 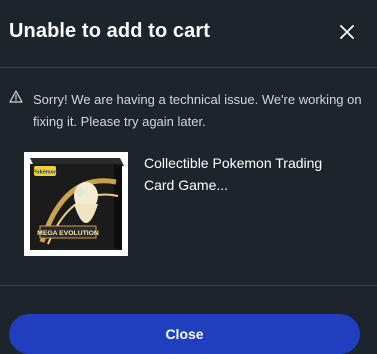 I want to click on modal-title: Unable to add to cart, so click(x=110, y=31).